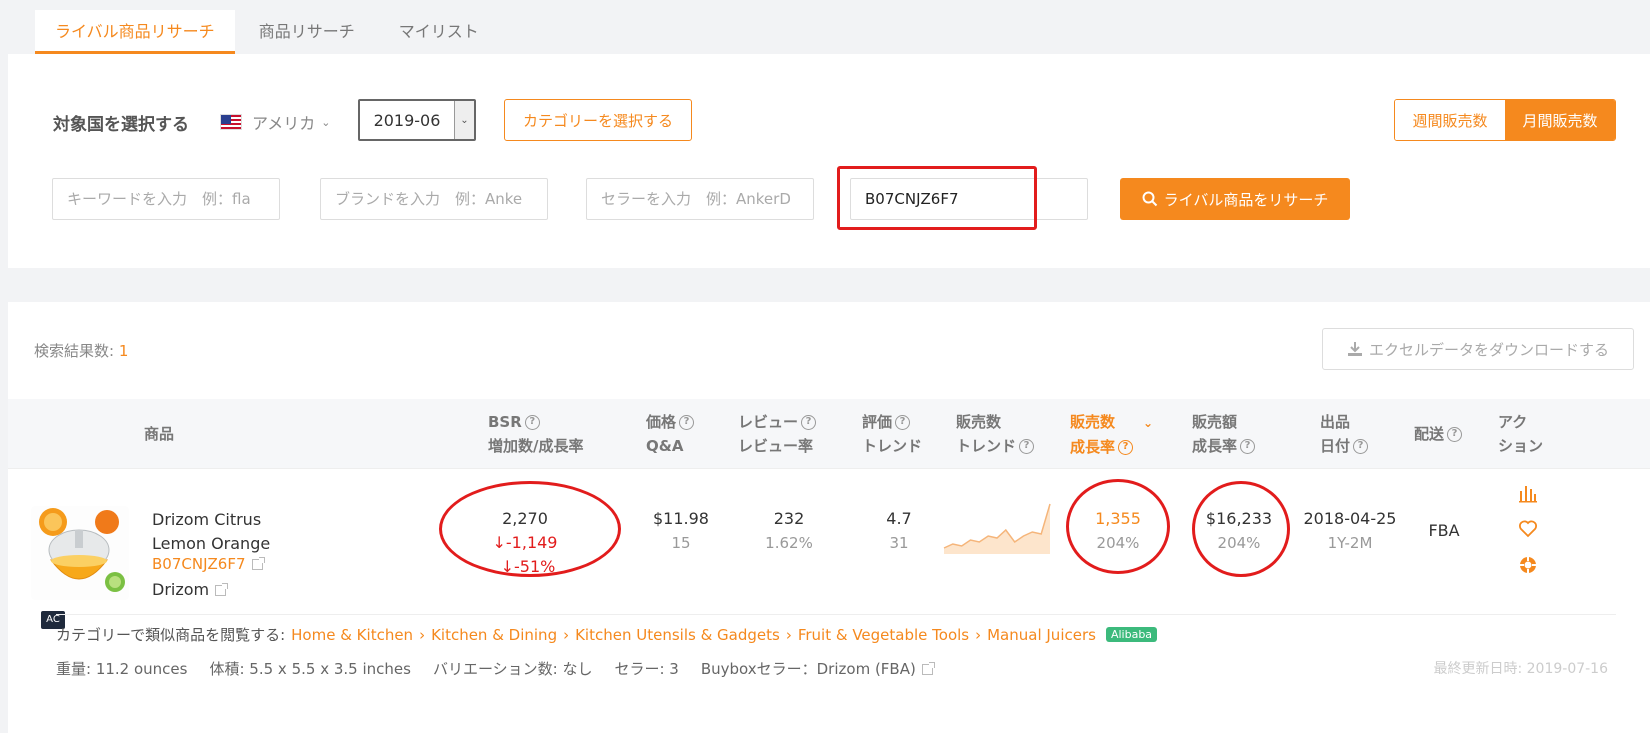  I want to click on tab-bar: ライバル商品リサーチ 商品リサーチ マイリスト, so click(269, 32).